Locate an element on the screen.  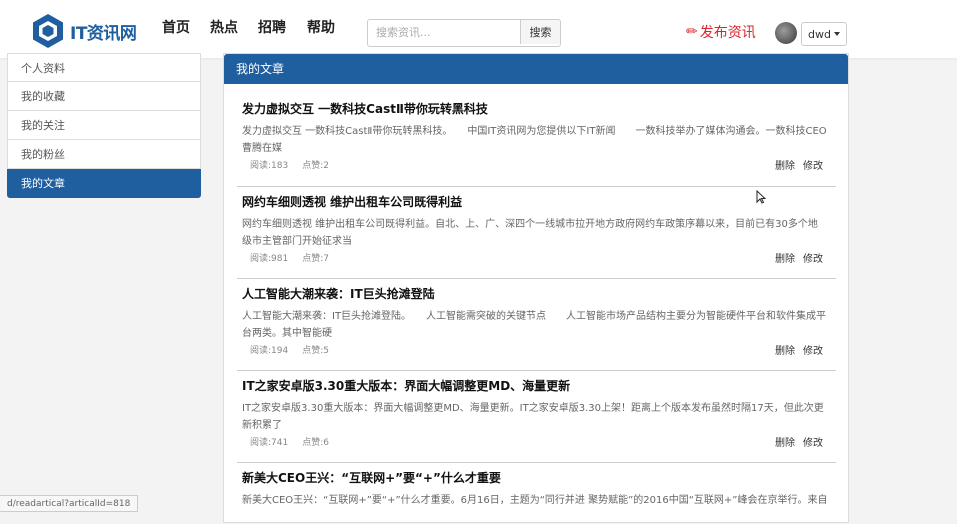
site-name: IT资讯网 is located at coordinates (103, 33).